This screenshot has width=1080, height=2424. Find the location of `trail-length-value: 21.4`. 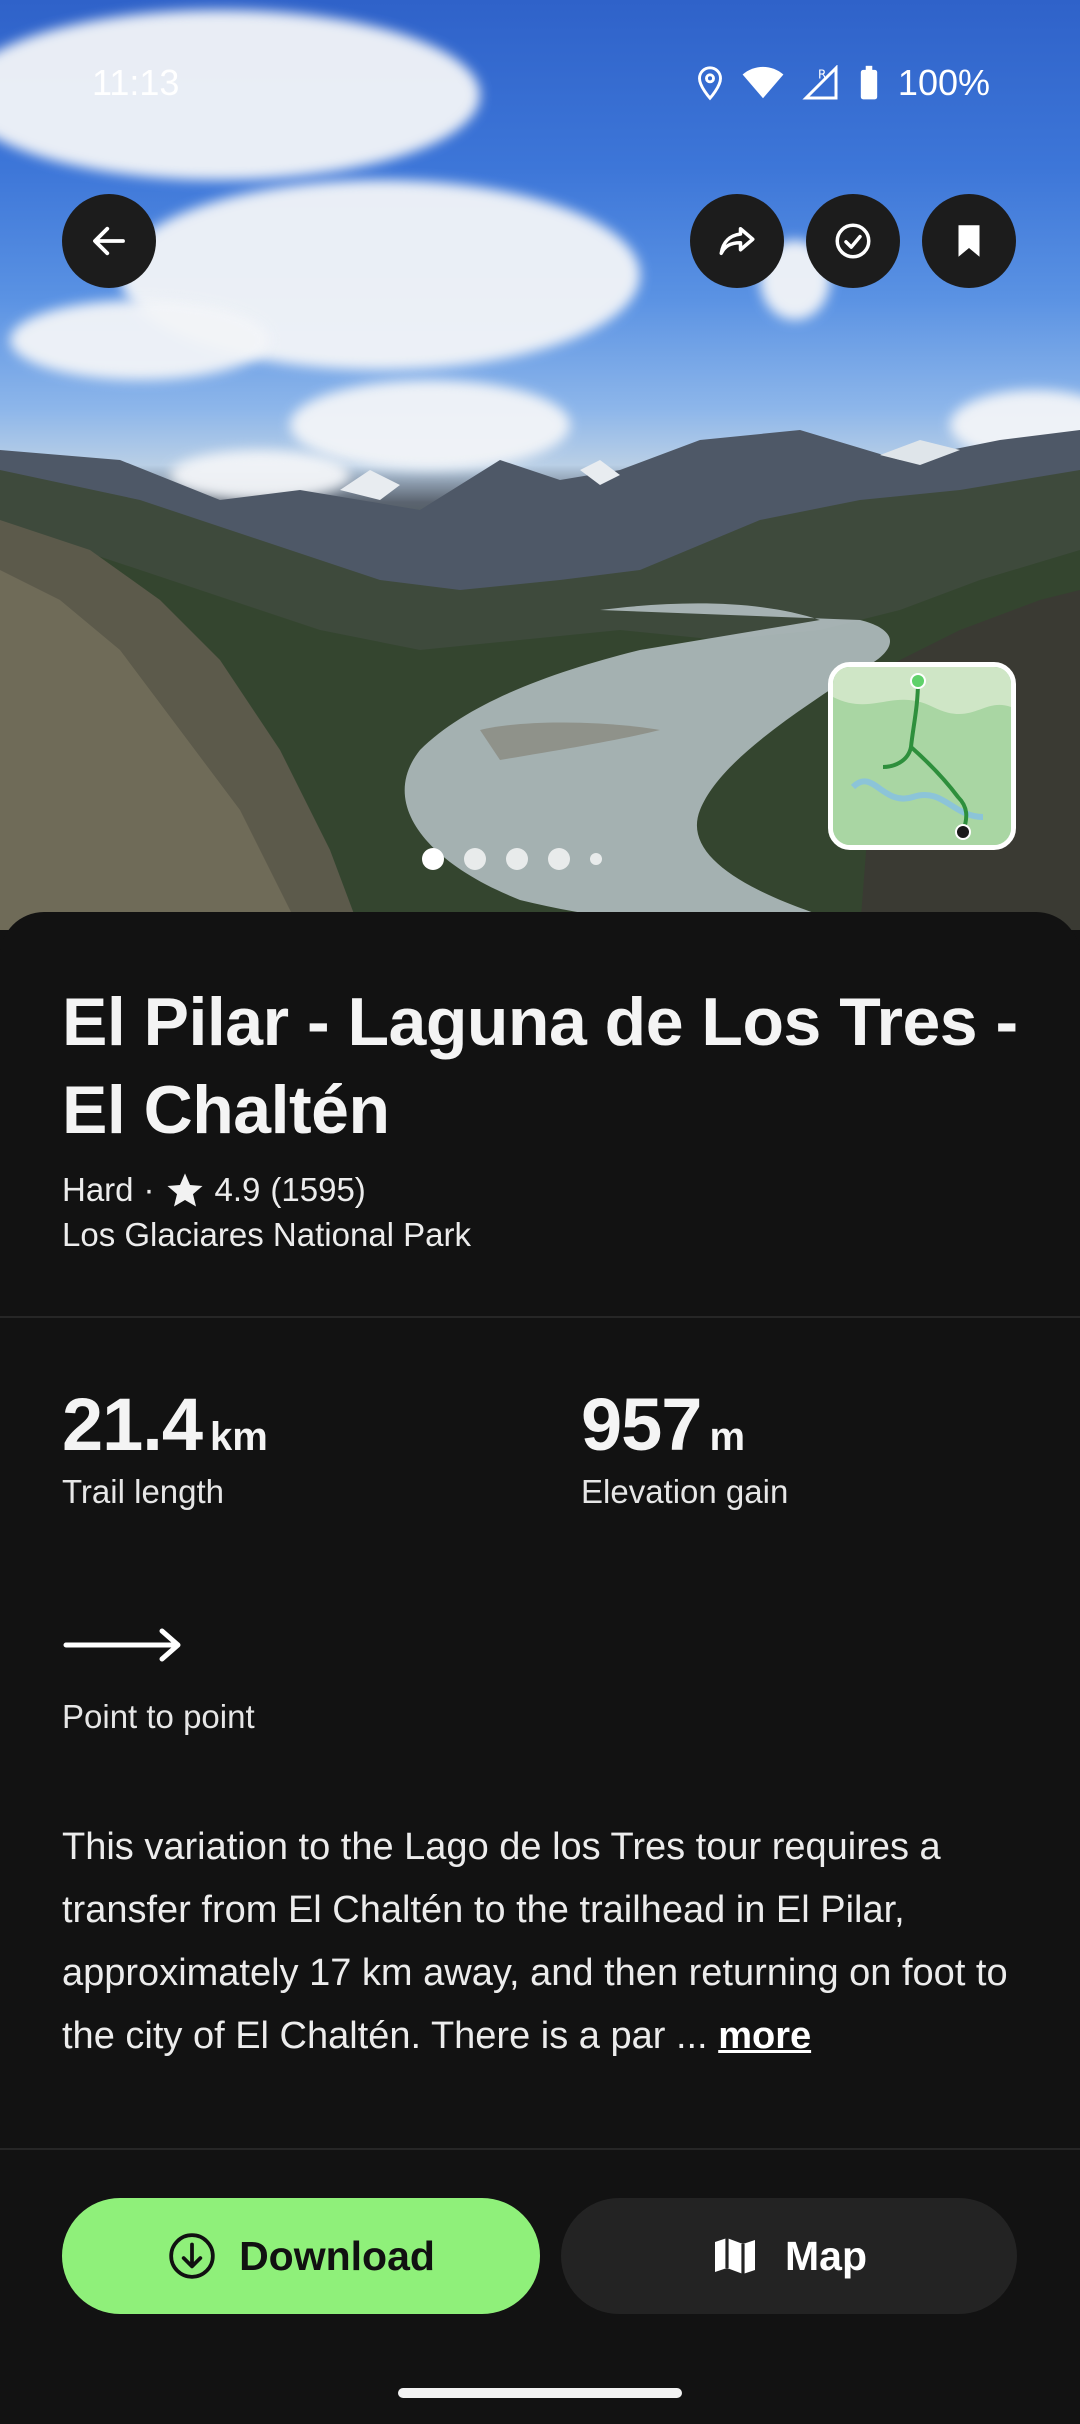

trail-length-value: 21.4 is located at coordinates (132, 1424).